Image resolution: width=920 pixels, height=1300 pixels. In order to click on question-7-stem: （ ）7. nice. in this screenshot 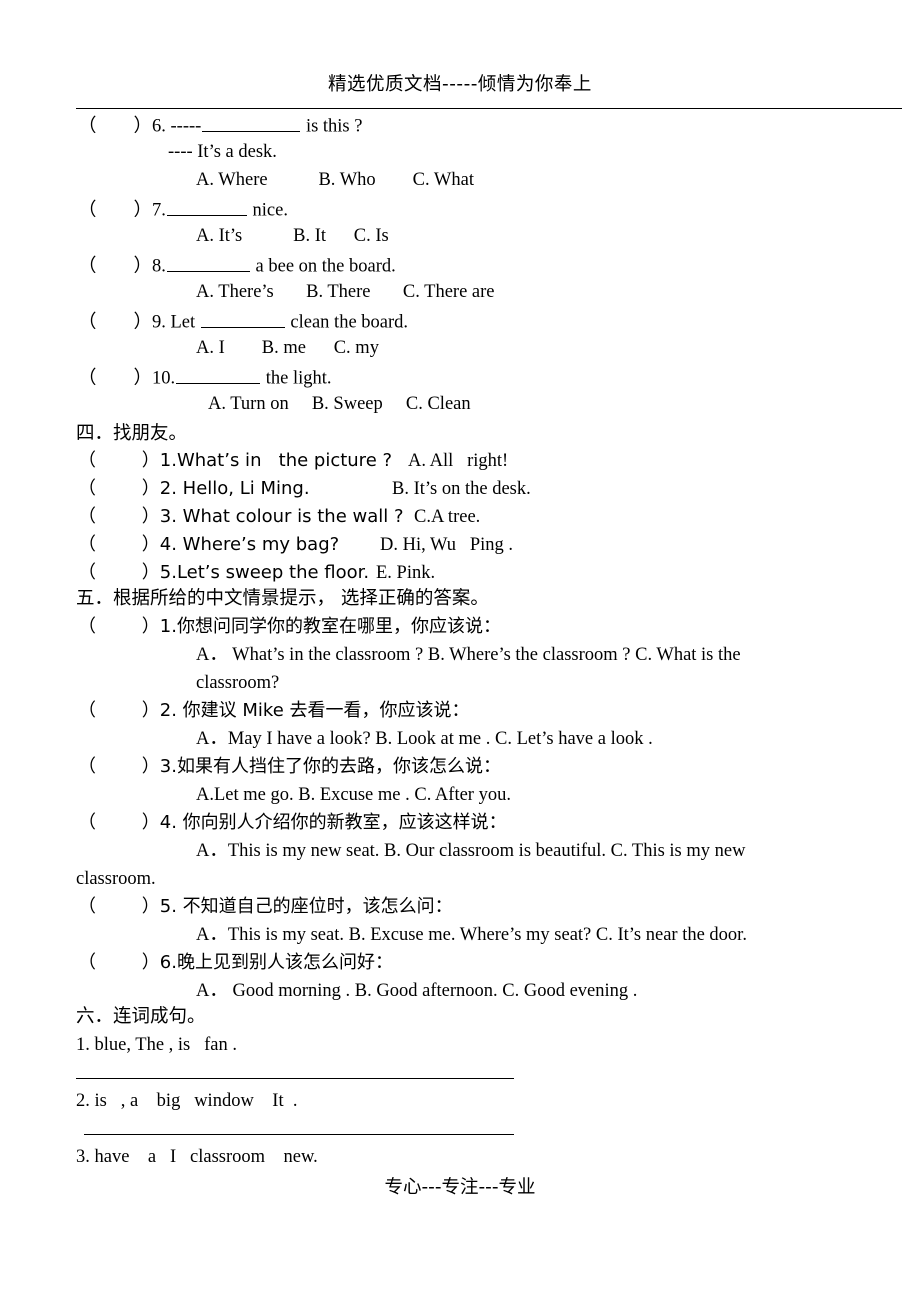, I will do `click(183, 209)`.